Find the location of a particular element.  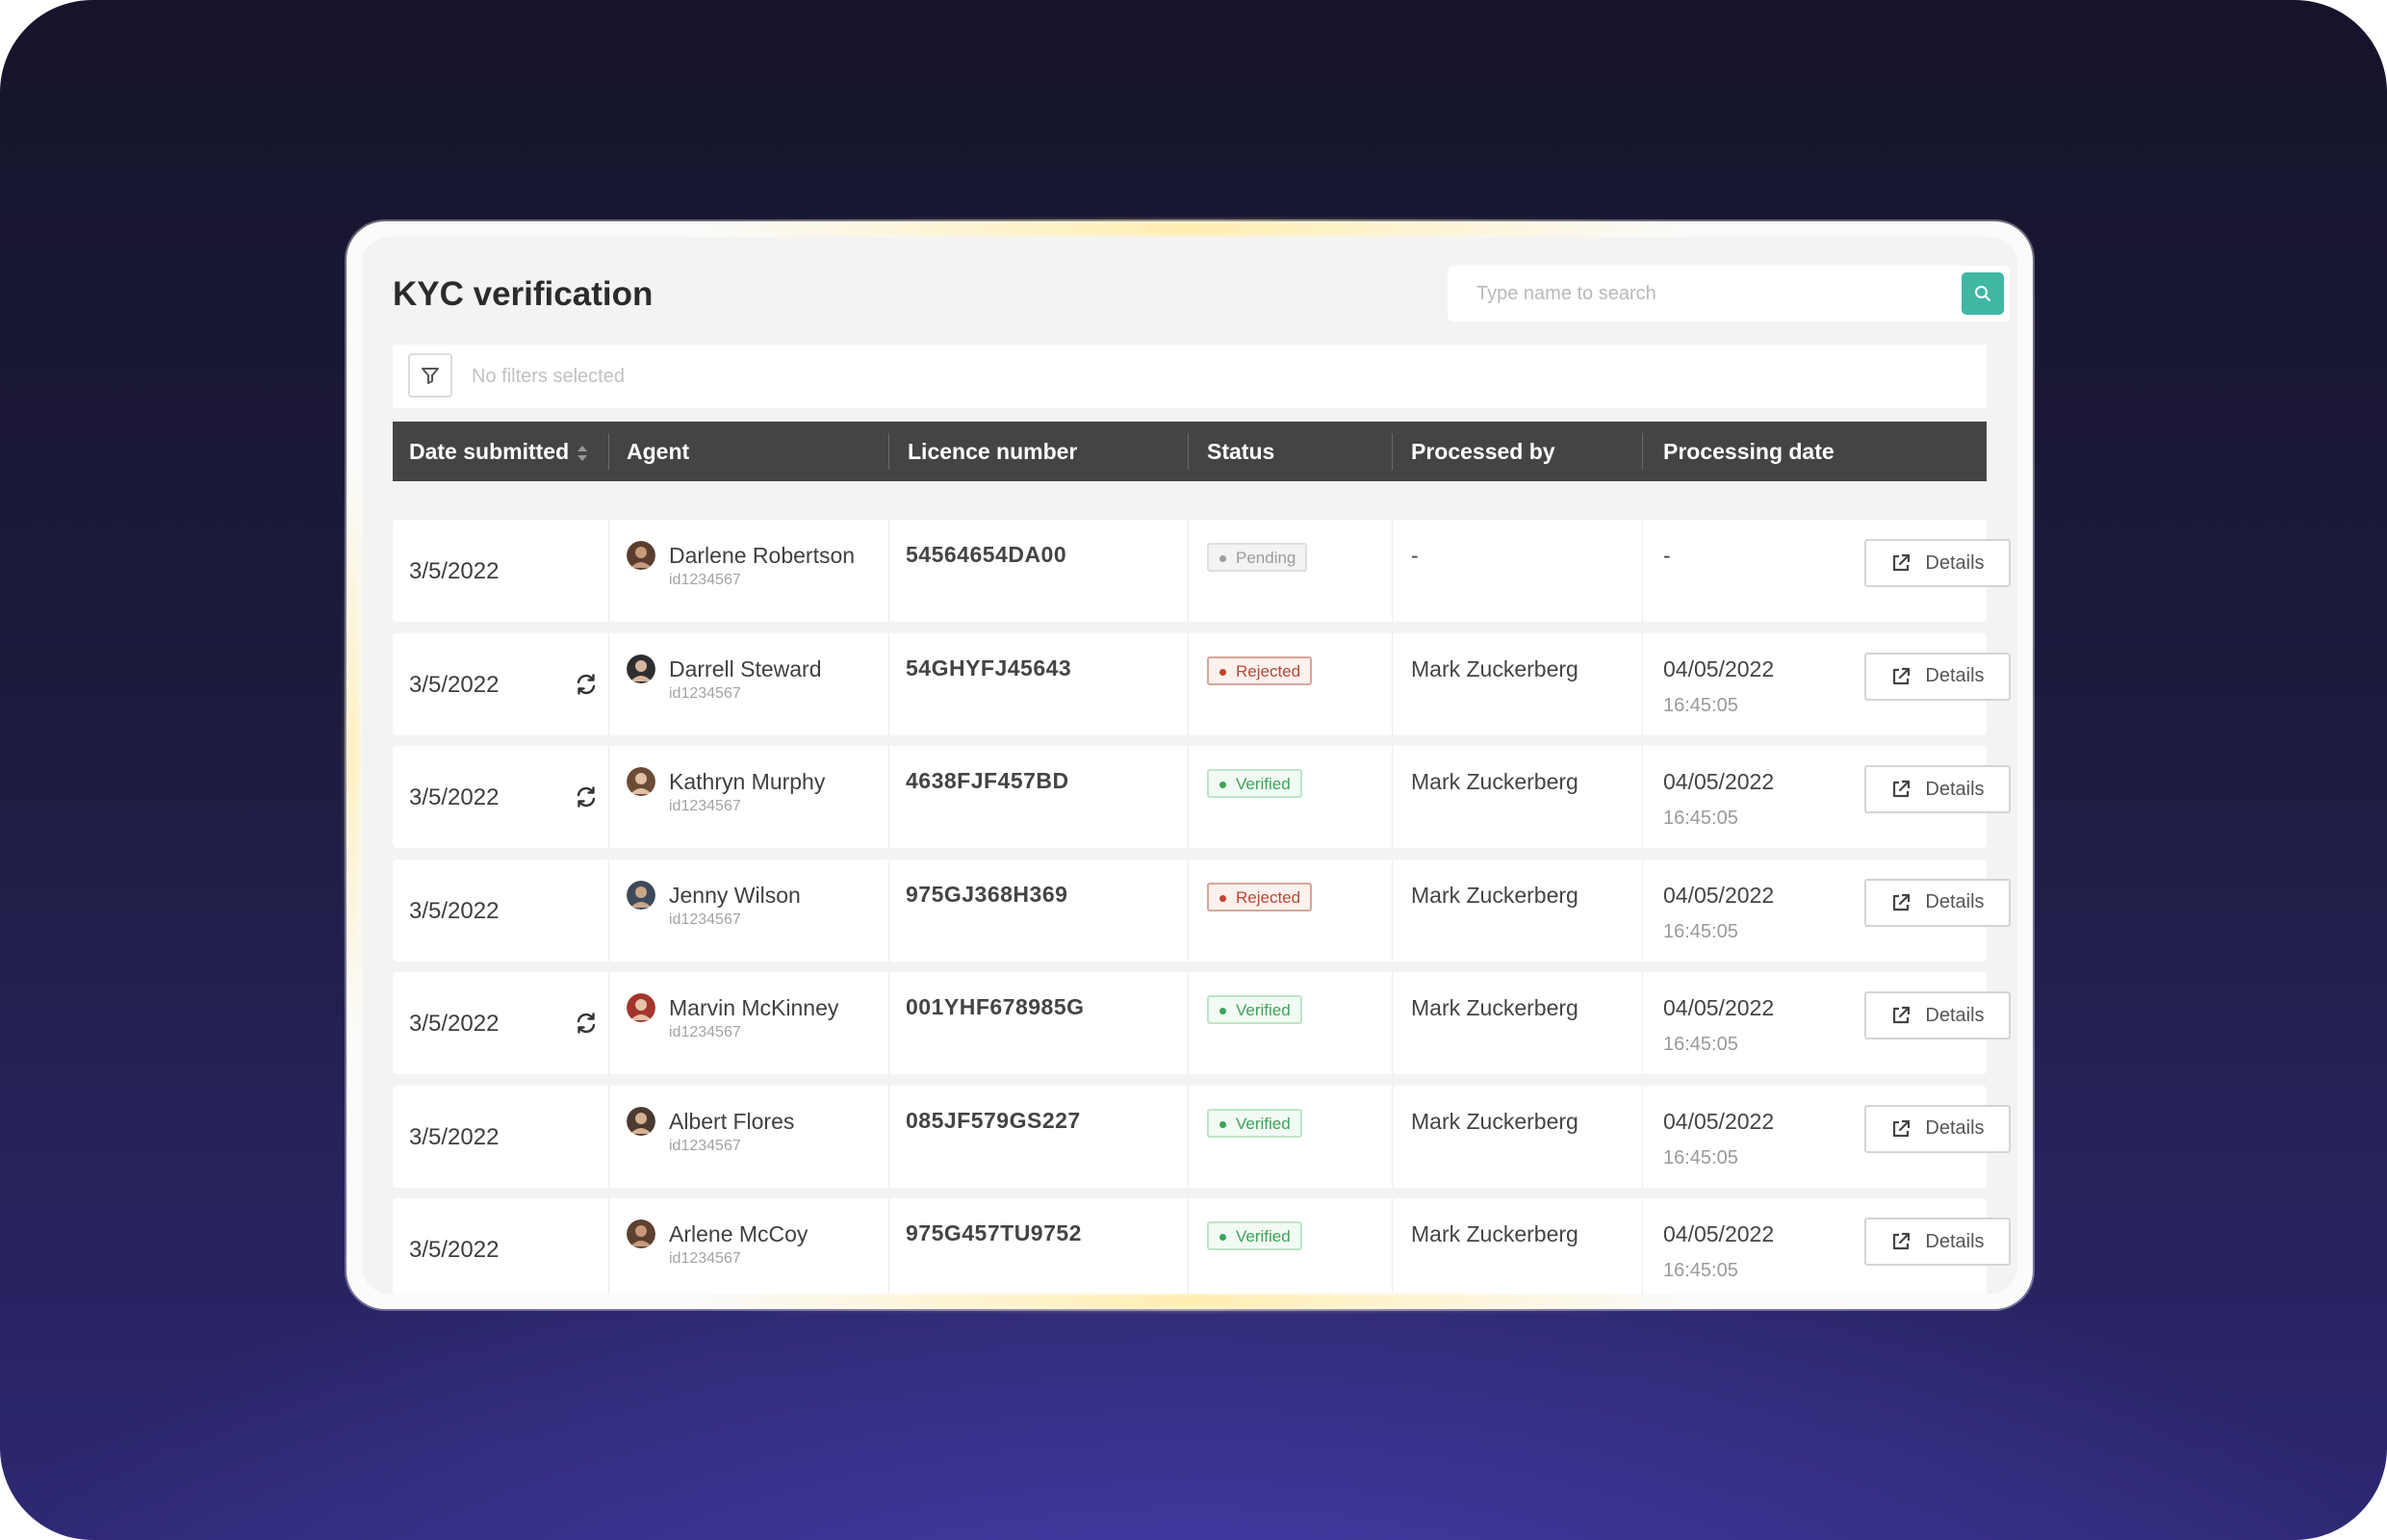

filter-button is located at coordinates (430, 375).